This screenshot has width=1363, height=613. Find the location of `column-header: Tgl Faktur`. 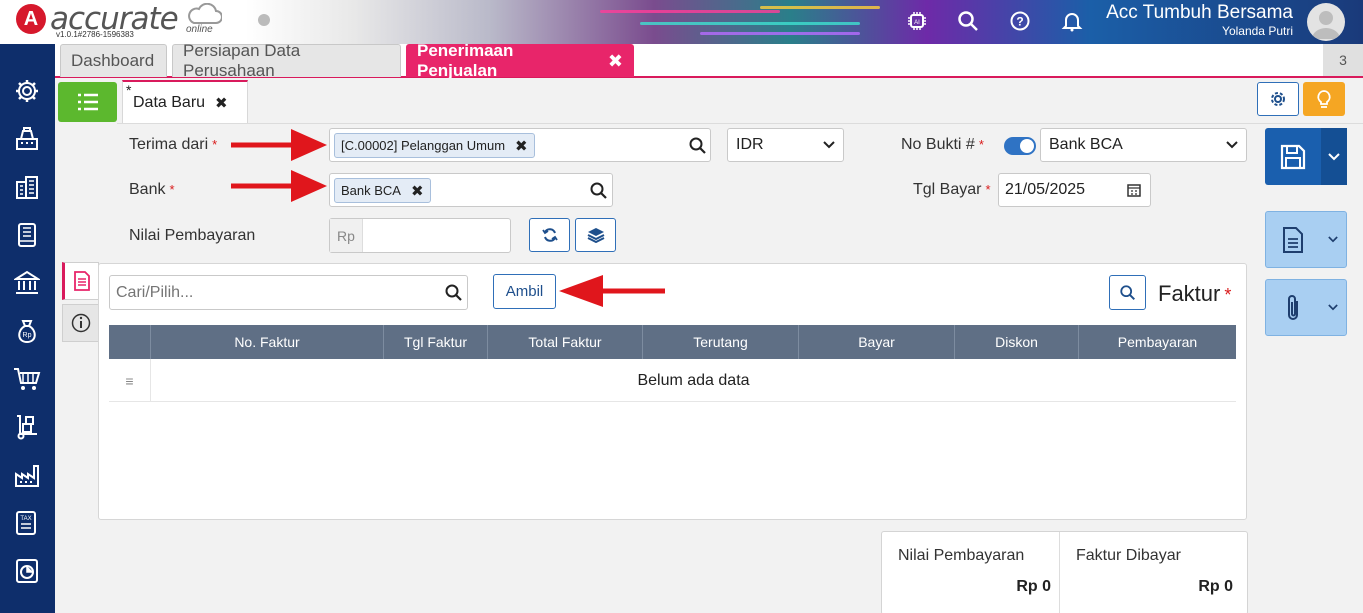

column-header: Tgl Faktur is located at coordinates (436, 342).